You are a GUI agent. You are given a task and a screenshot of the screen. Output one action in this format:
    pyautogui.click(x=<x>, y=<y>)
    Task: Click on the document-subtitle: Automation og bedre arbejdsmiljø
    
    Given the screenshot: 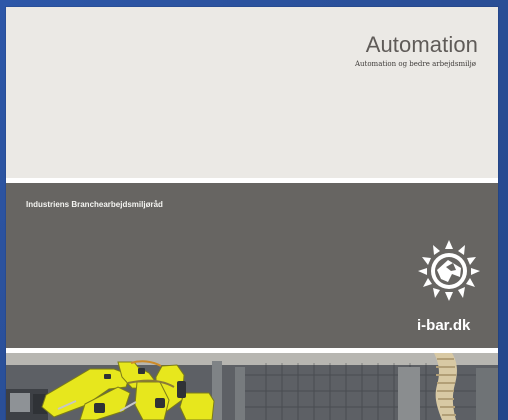 What is the action you would take?
    pyautogui.click(x=415, y=64)
    